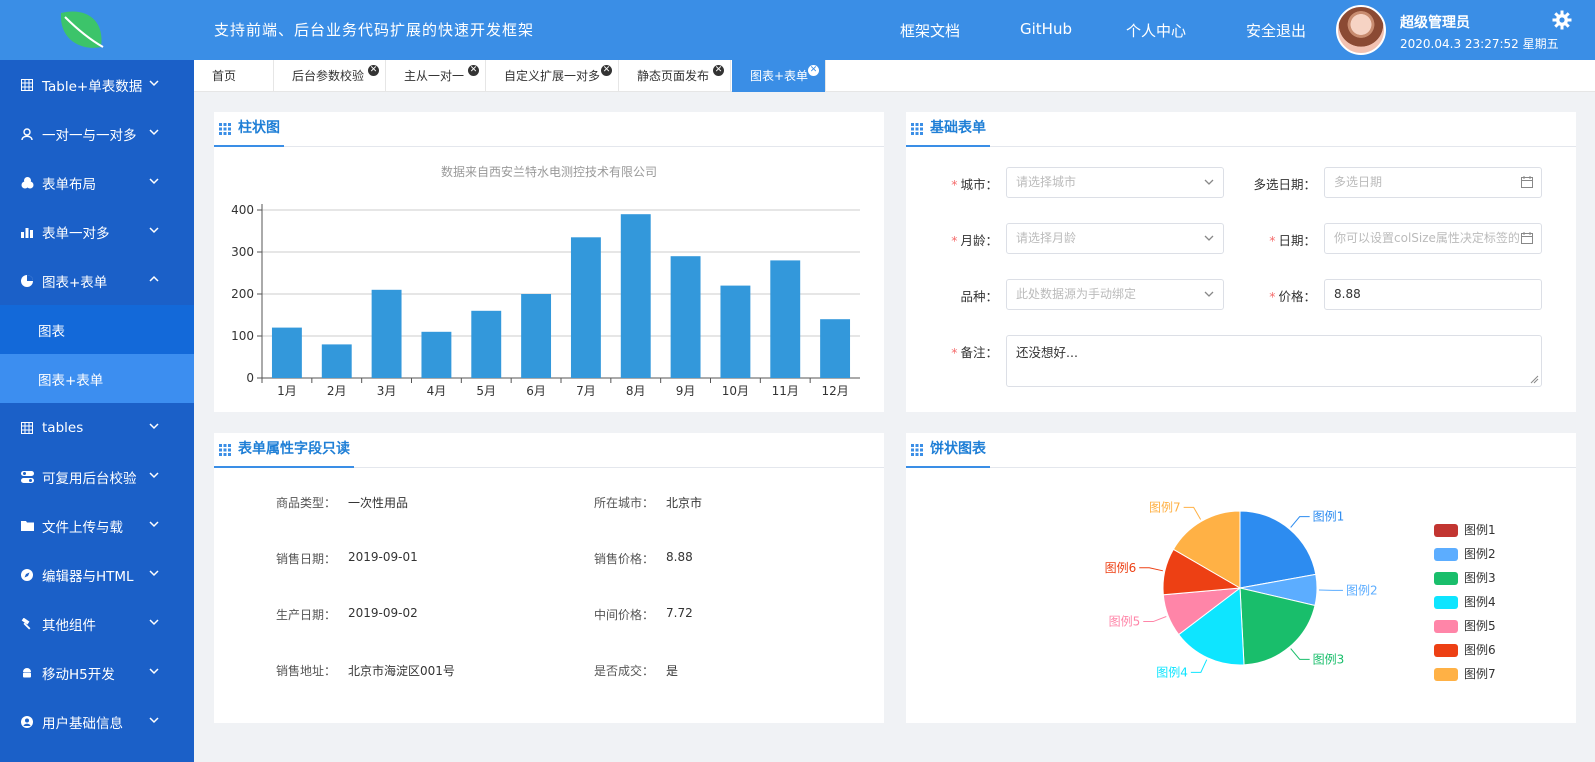 This screenshot has height=762, width=1595. I want to click on nav-profile-link: 个人中心, so click(1156, 30).